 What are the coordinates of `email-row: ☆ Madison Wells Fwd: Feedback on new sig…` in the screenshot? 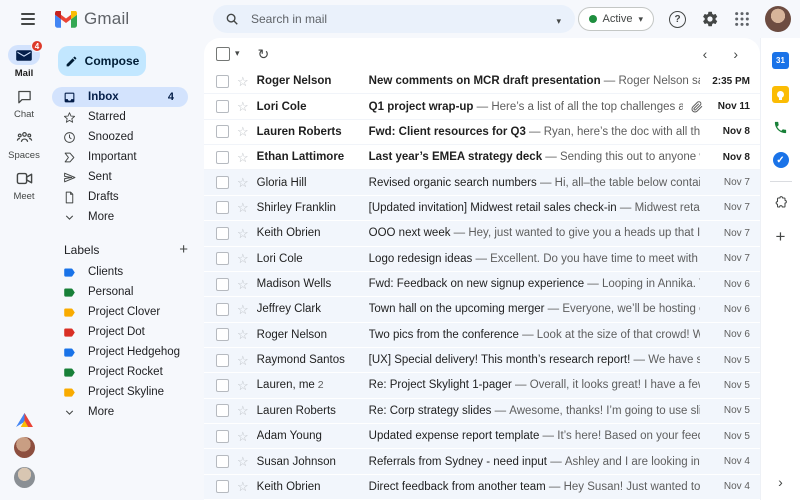 It's located at (482, 284).